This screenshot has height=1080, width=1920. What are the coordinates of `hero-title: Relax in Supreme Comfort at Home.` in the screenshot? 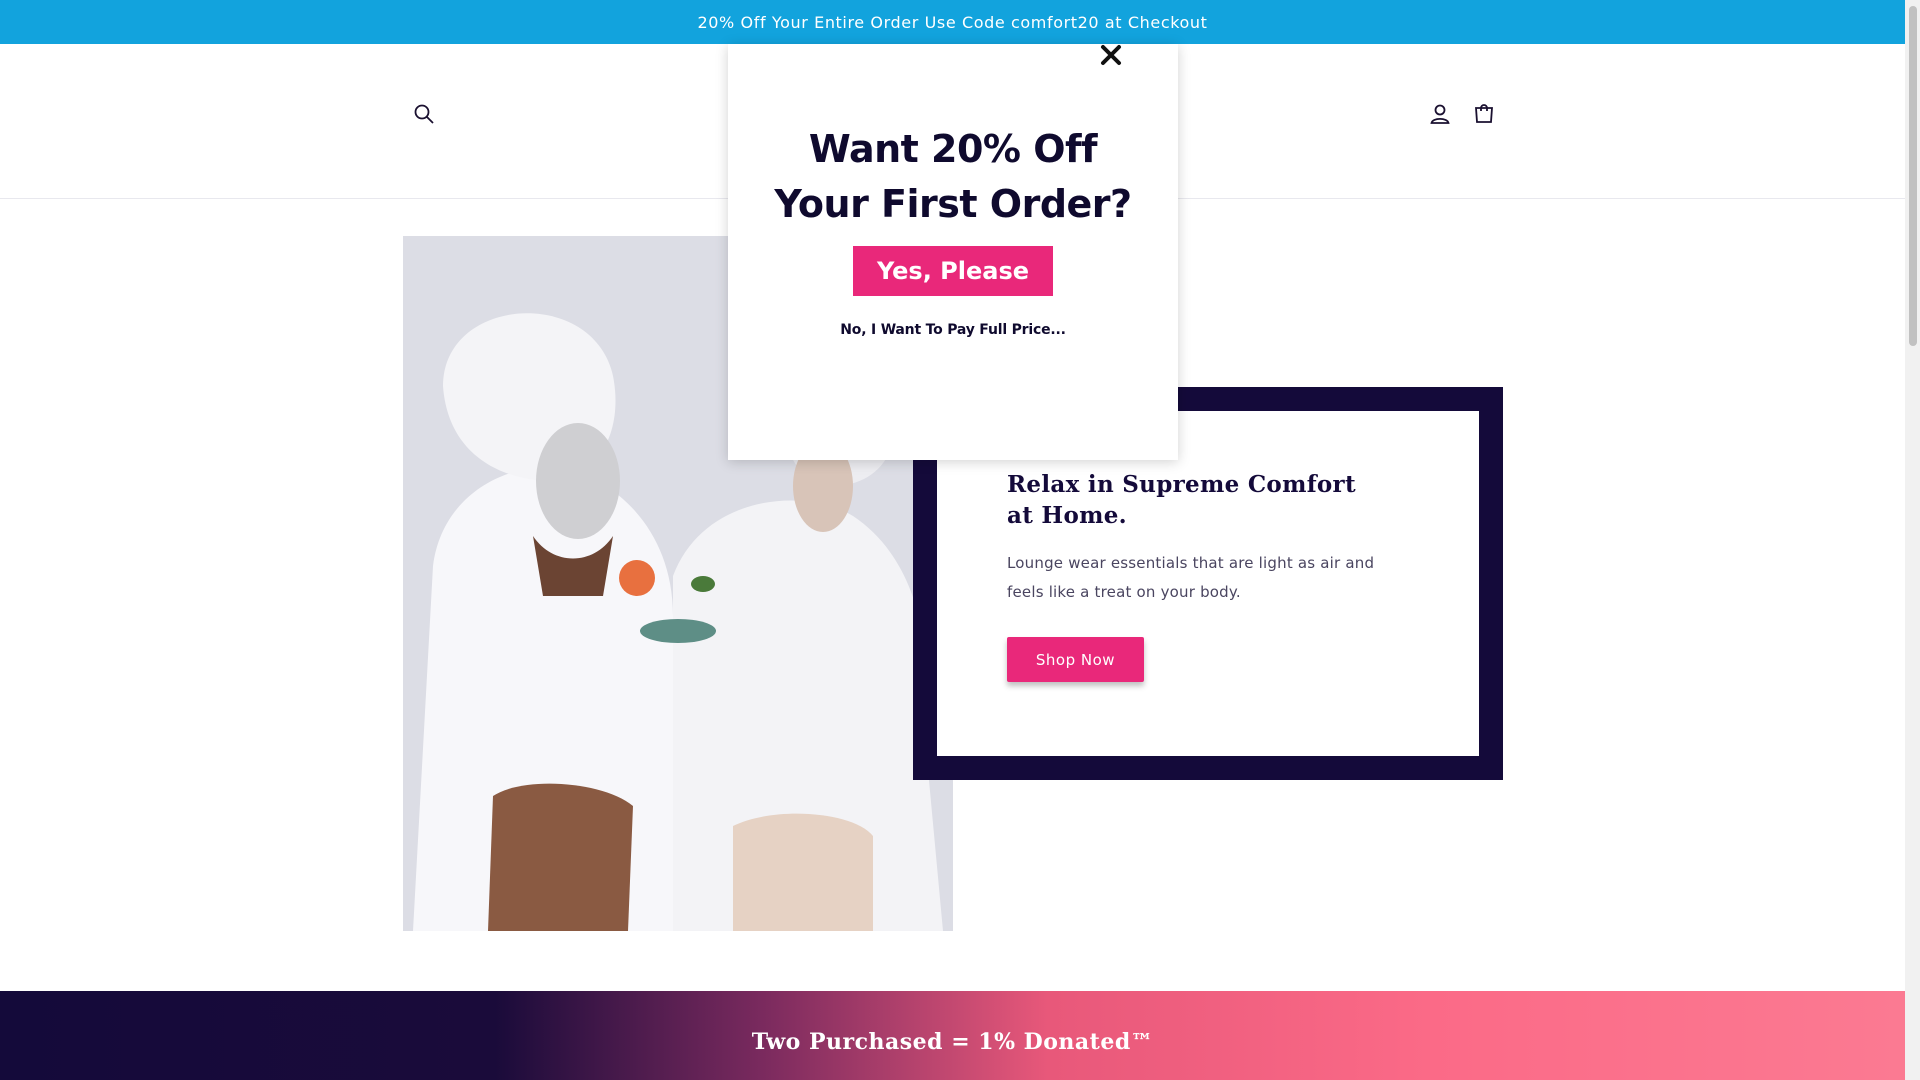 It's located at (1181, 500).